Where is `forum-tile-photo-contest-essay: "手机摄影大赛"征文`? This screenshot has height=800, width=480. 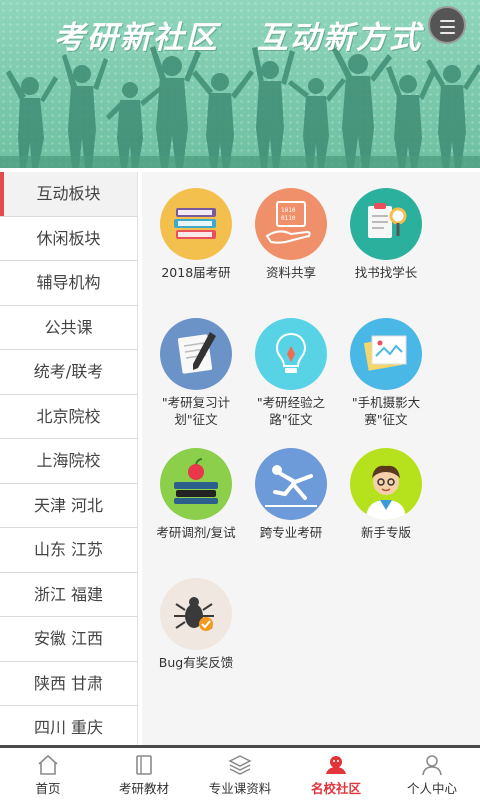 forum-tile-photo-contest-essay: "手机摄影大赛"征文 is located at coordinates (386, 373).